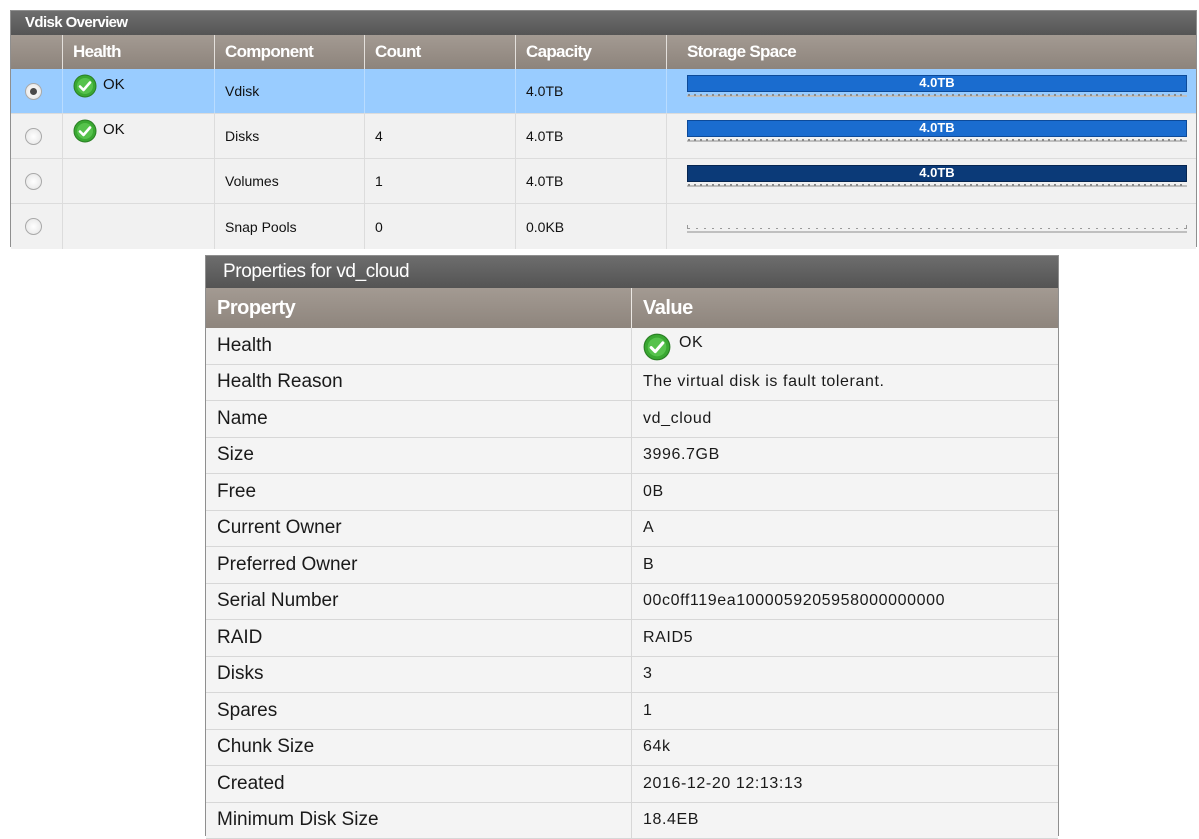 This screenshot has height=839, width=1199. Describe the element at coordinates (419, 456) in the screenshot. I see `property-name: Size` at that location.